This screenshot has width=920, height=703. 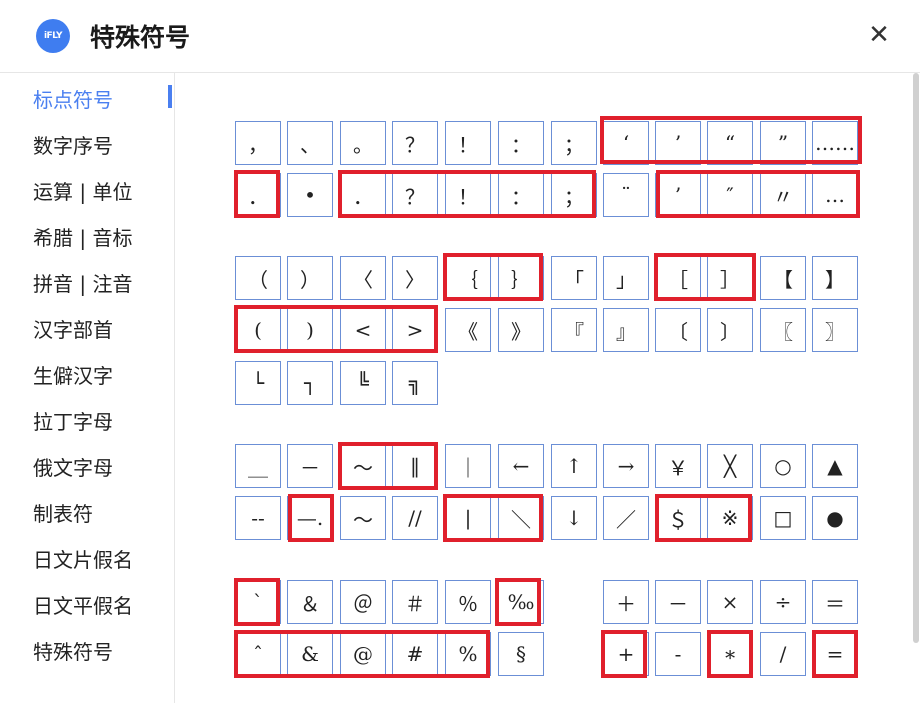 What do you see at coordinates (73, 420) in the screenshot?
I see `sidebar-item-8: 拉丁字母` at bounding box center [73, 420].